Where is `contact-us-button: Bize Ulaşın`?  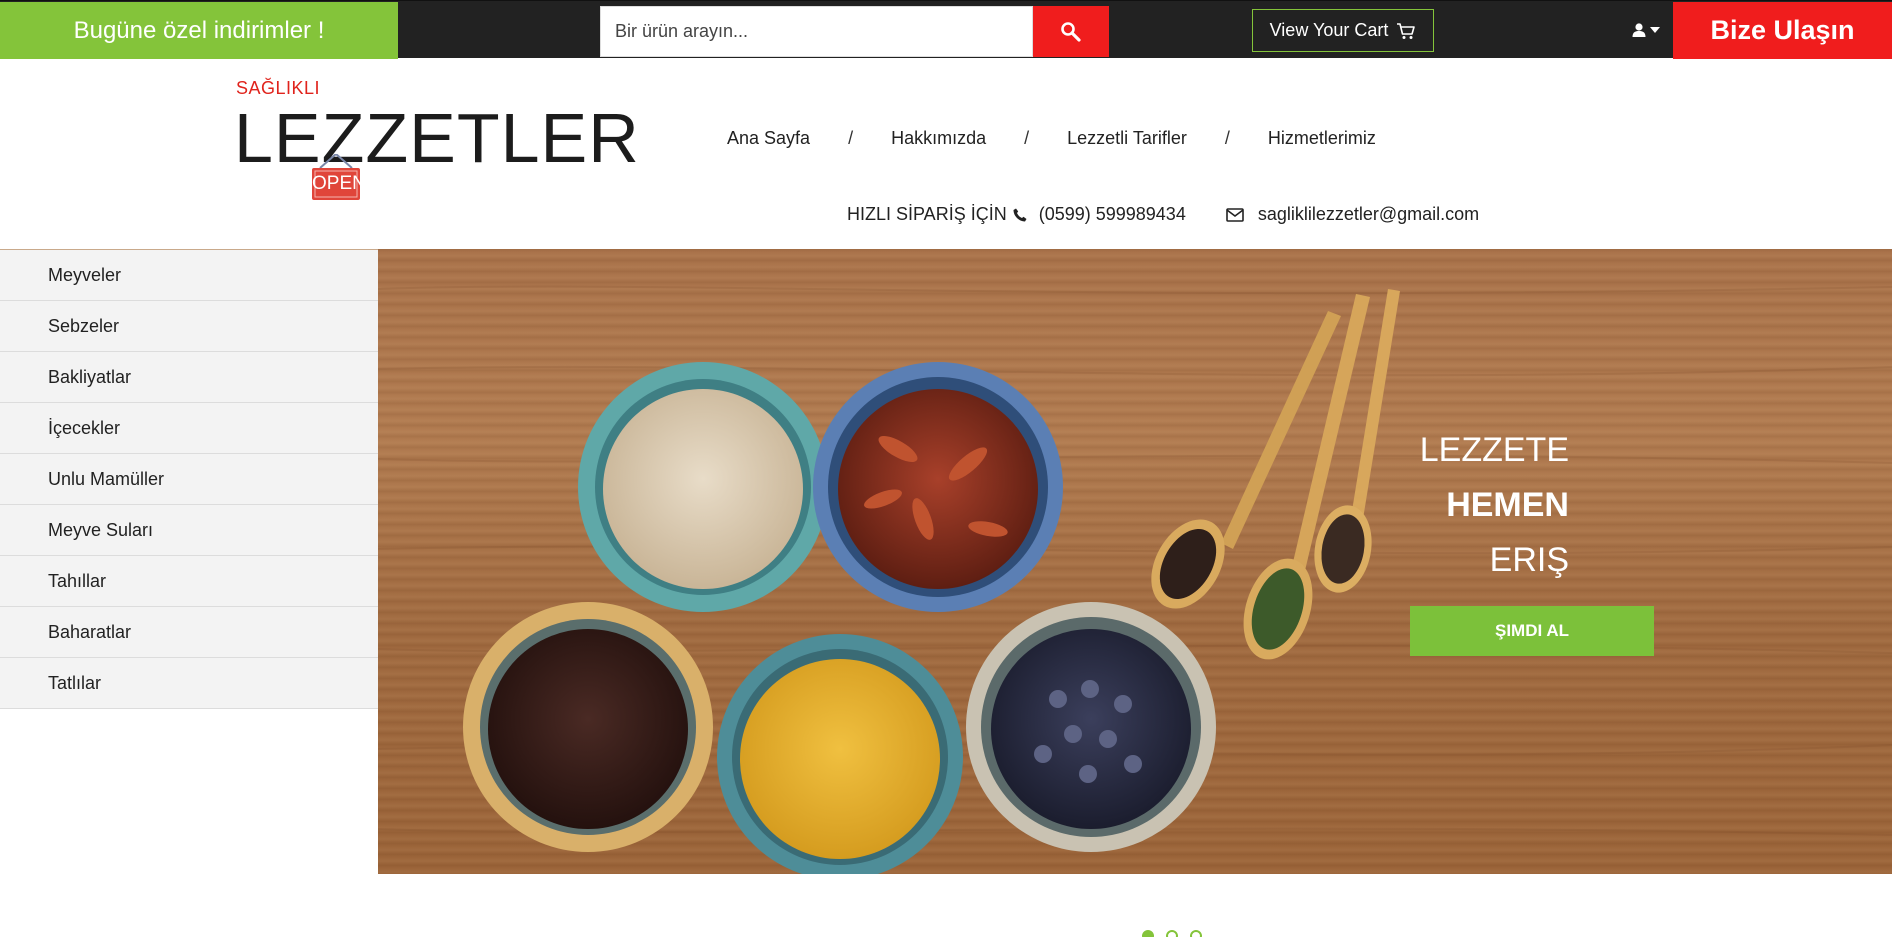
contact-us-button: Bize Ulaşın is located at coordinates (1782, 30).